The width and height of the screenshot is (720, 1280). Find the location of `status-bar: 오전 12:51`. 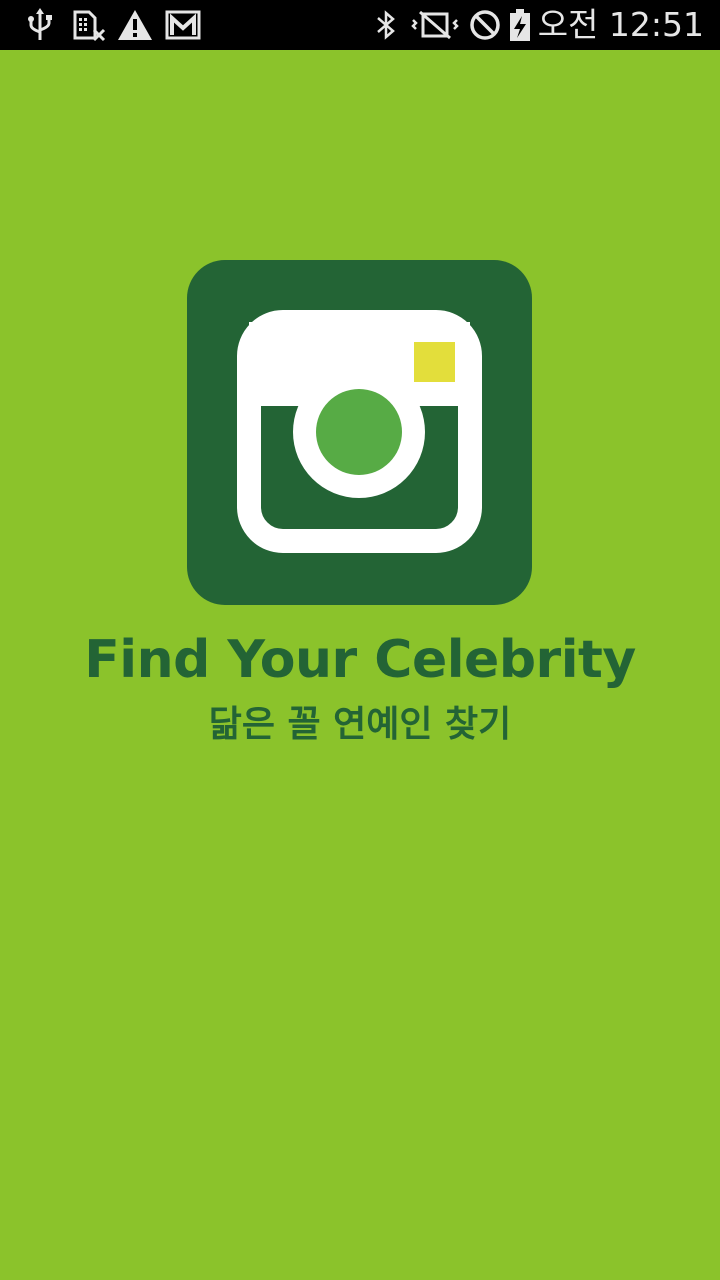

status-bar: 오전 12:51 is located at coordinates (360, 25).